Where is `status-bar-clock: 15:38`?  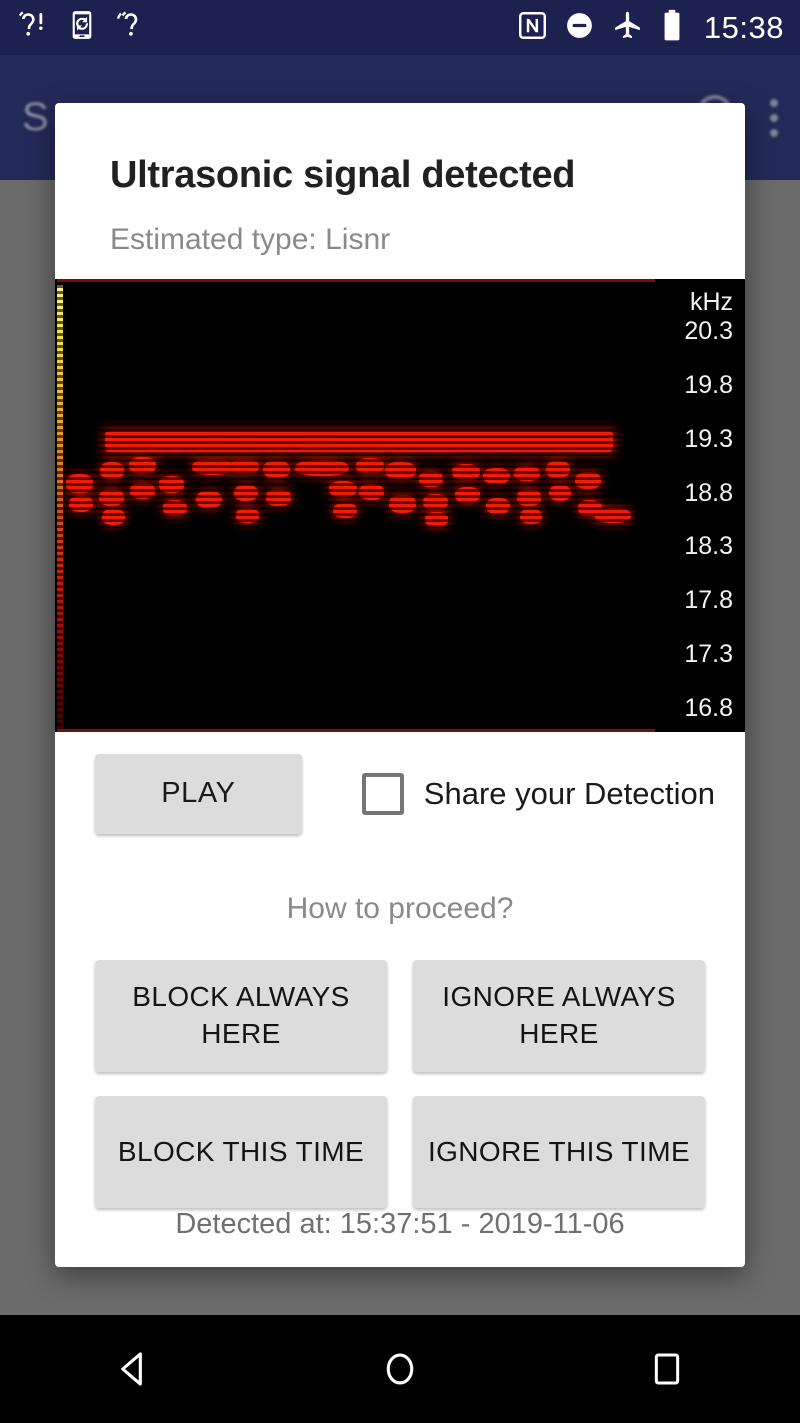 status-bar-clock: 15:38 is located at coordinates (743, 27).